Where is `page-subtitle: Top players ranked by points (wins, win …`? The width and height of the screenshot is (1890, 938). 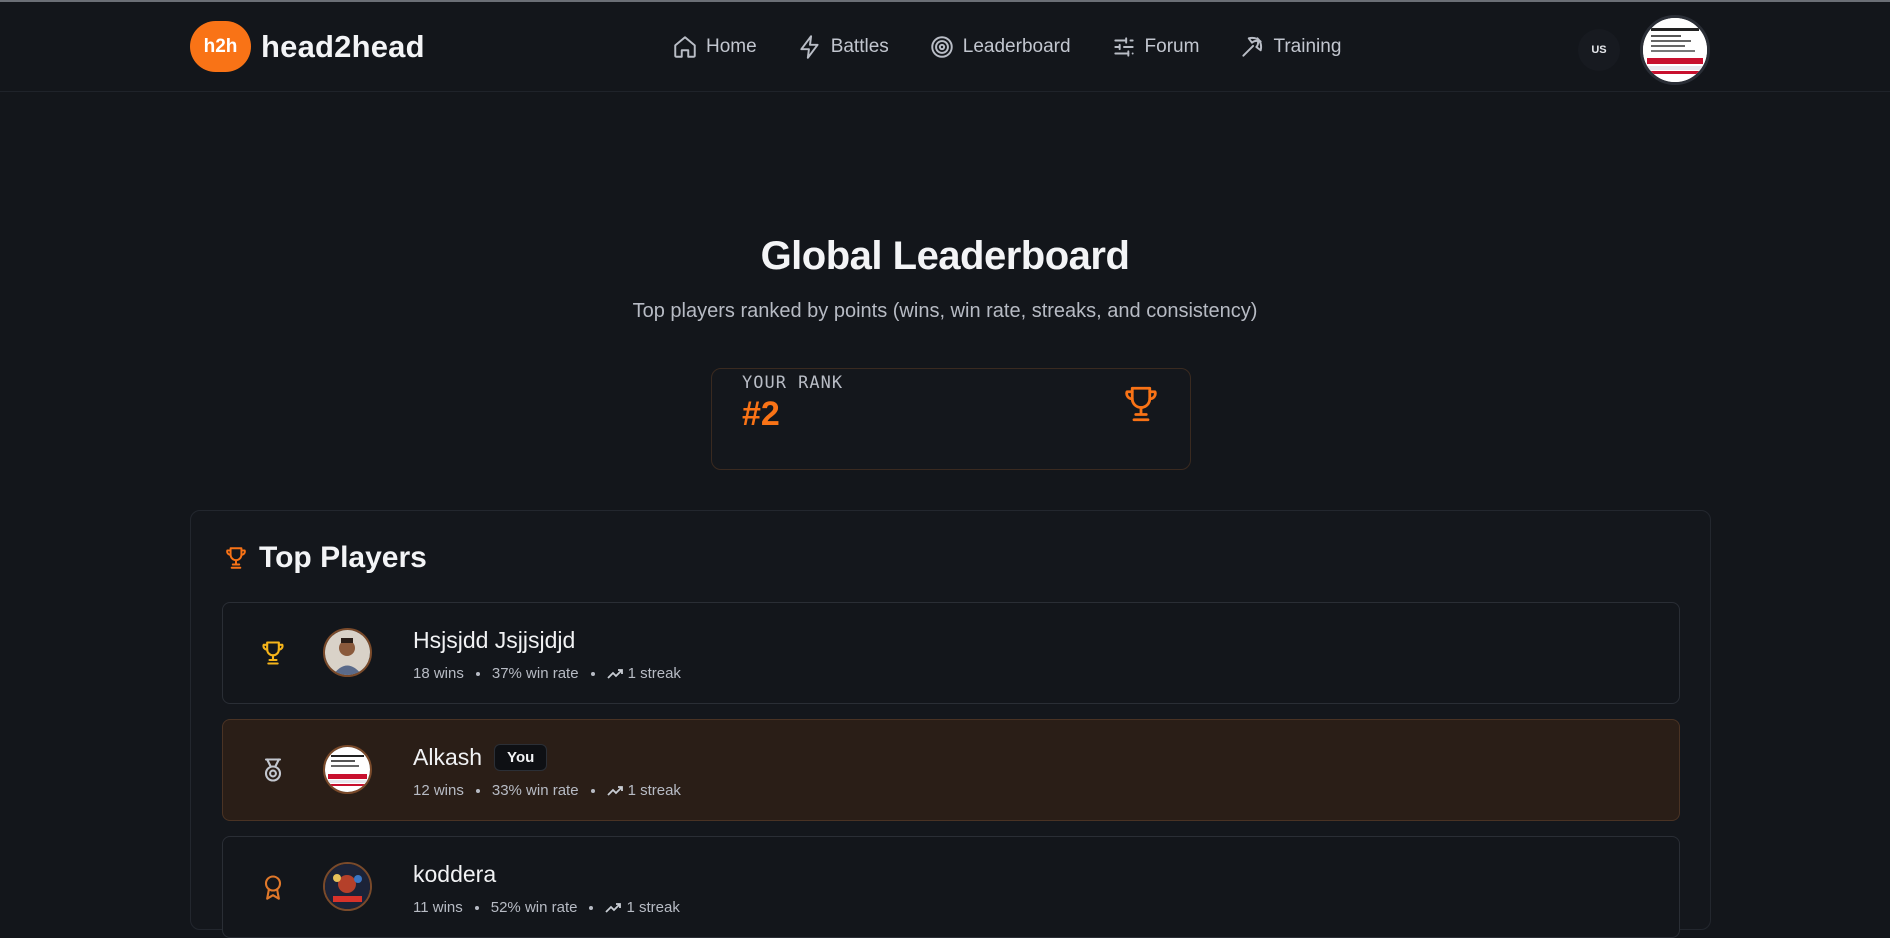 page-subtitle: Top players ranked by points (wins, win … is located at coordinates (945, 311).